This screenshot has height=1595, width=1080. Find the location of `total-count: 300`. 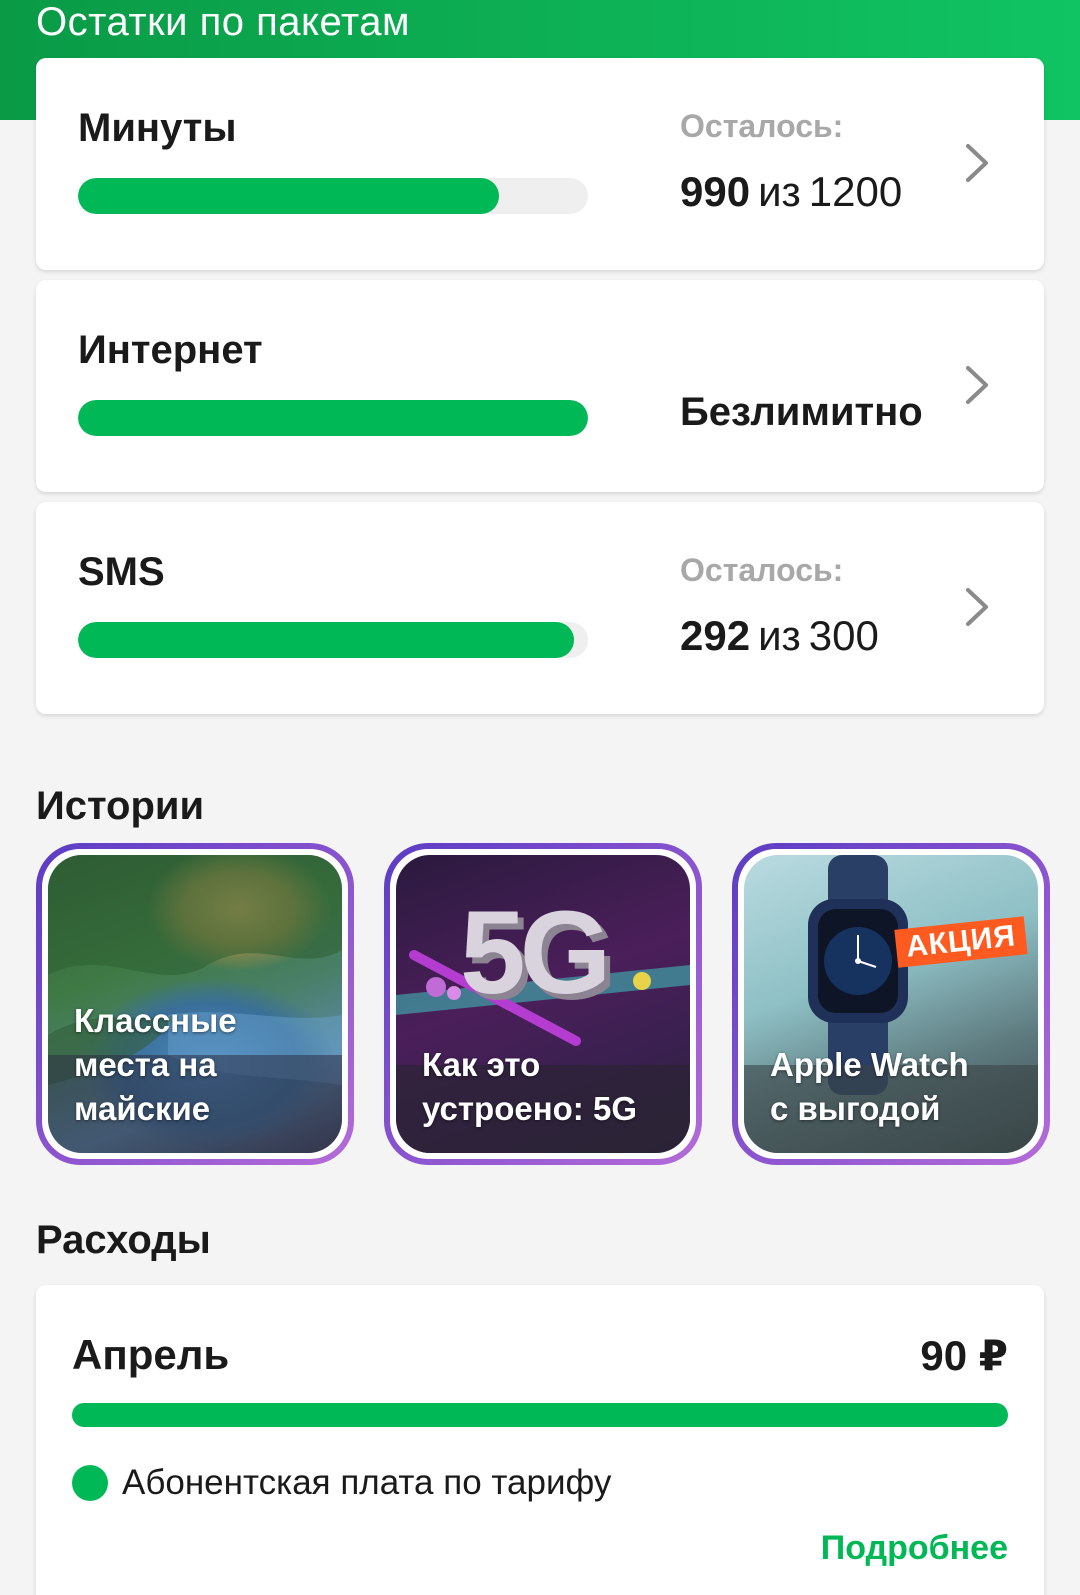

total-count: 300 is located at coordinates (843, 635).